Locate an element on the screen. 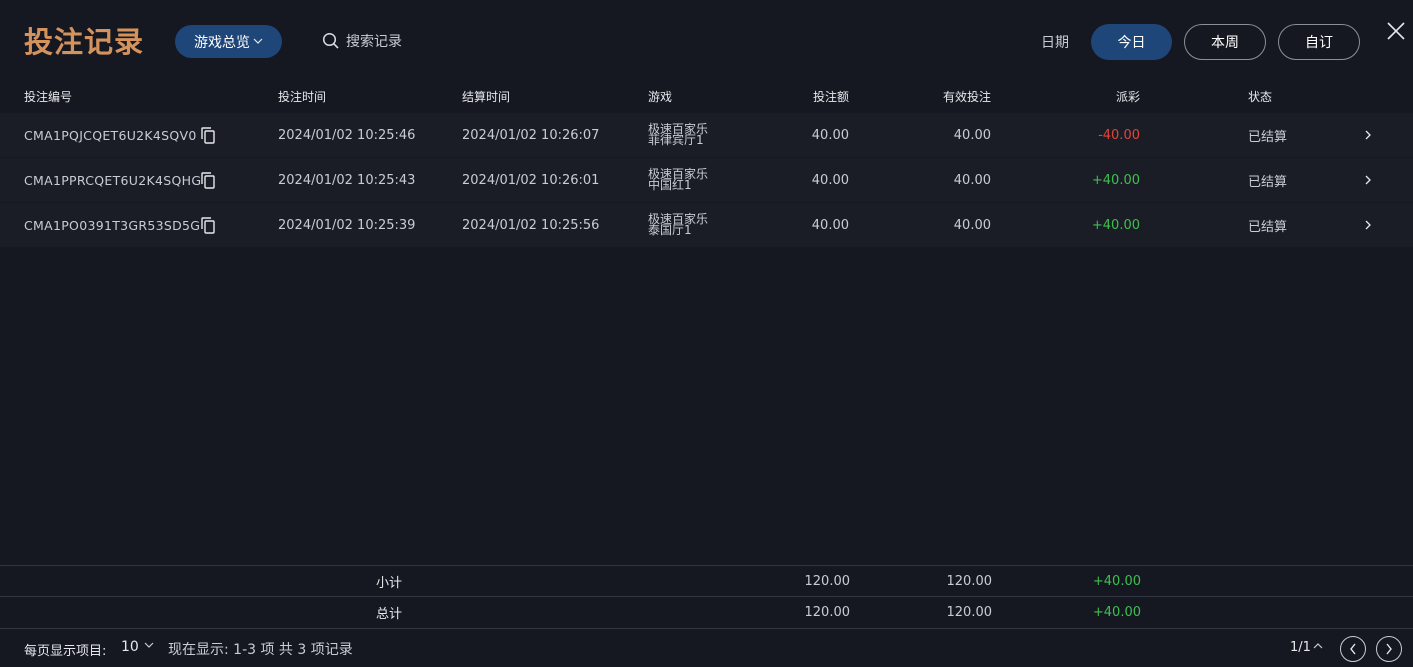 This screenshot has height=667, width=1413. page-title: 投注记录 is located at coordinates (84, 42).